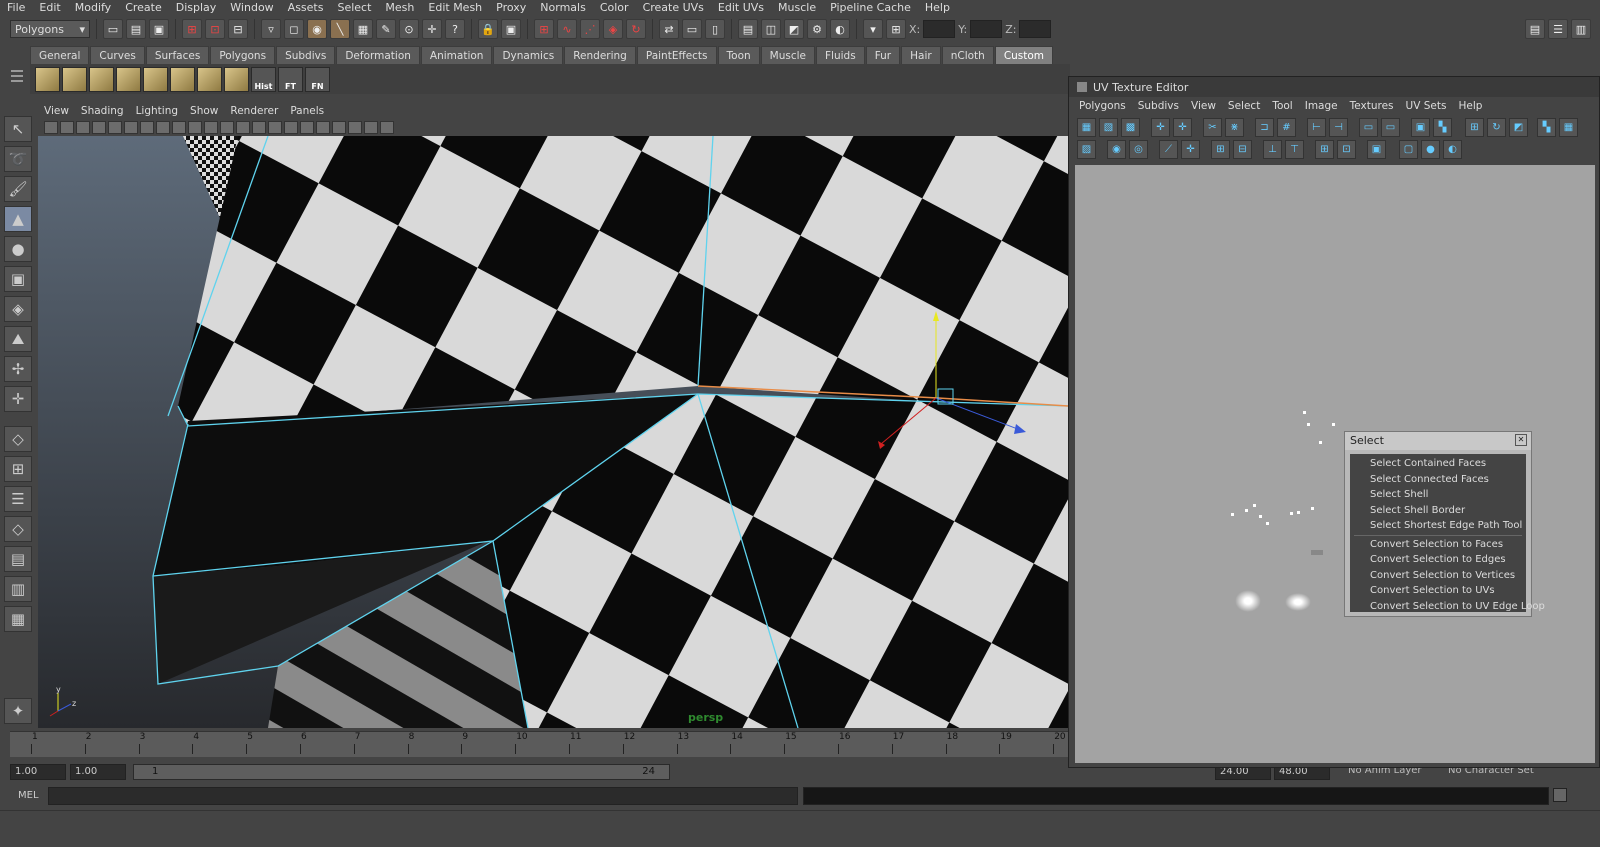 The width and height of the screenshot is (1600, 847). I want to click on render-frame-icon: ◫, so click(771, 29).